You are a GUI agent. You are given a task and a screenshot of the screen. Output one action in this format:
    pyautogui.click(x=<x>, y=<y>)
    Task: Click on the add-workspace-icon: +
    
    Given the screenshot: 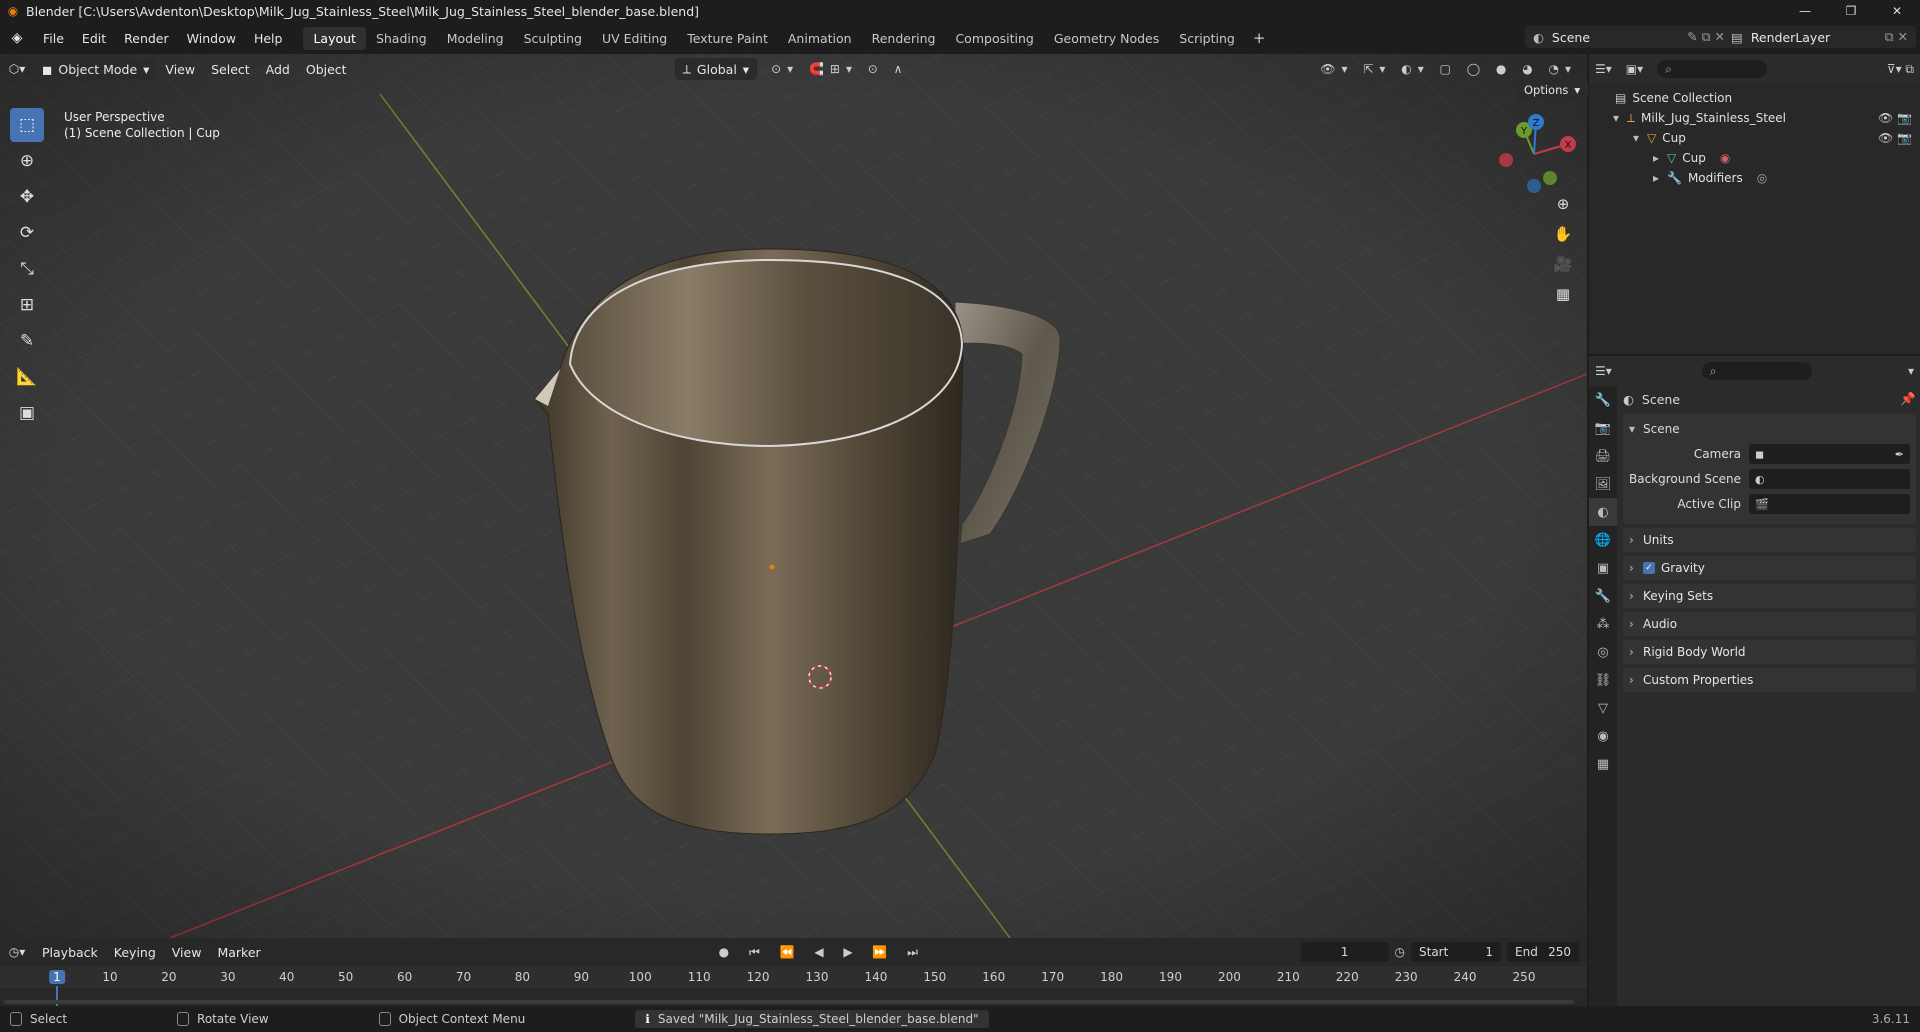 What is the action you would take?
    pyautogui.click(x=1259, y=38)
    